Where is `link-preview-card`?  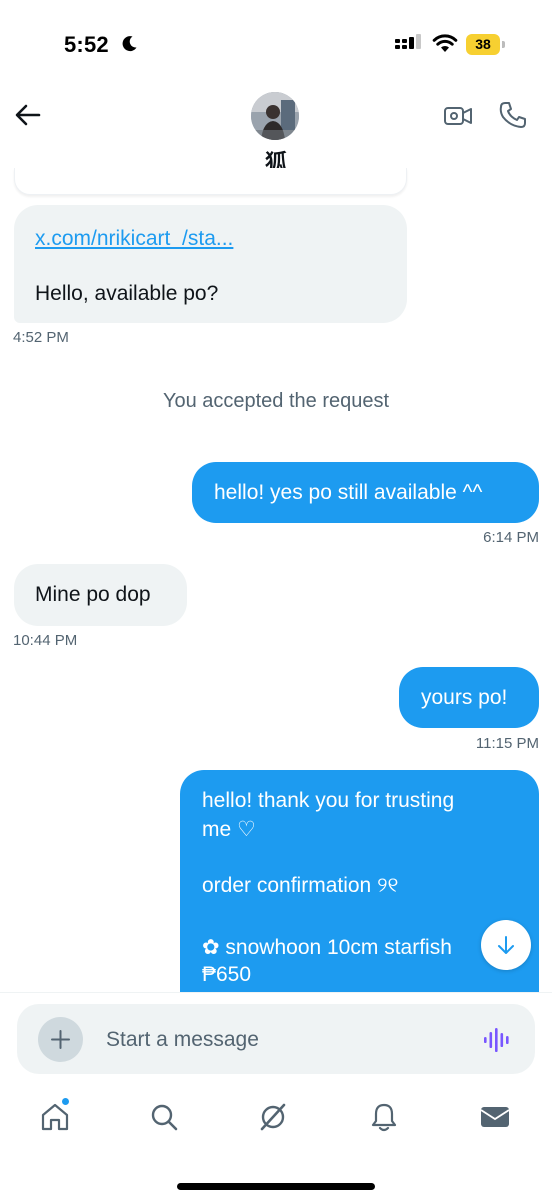
link-preview-card is located at coordinates (210, 181).